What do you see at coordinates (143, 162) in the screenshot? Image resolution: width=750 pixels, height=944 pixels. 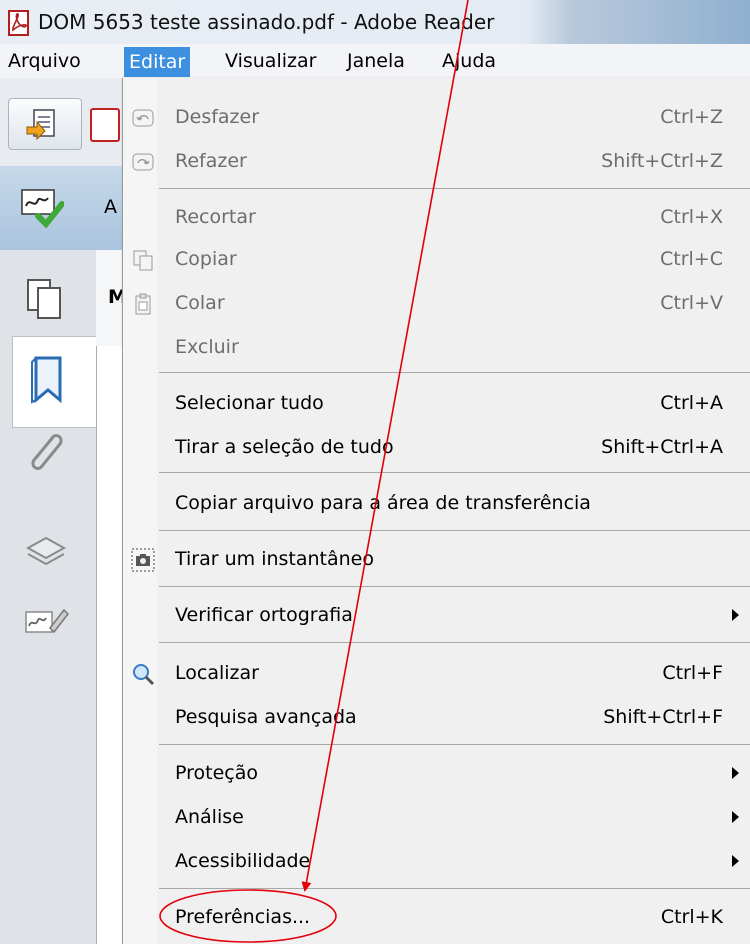 I see `redo-icon` at bounding box center [143, 162].